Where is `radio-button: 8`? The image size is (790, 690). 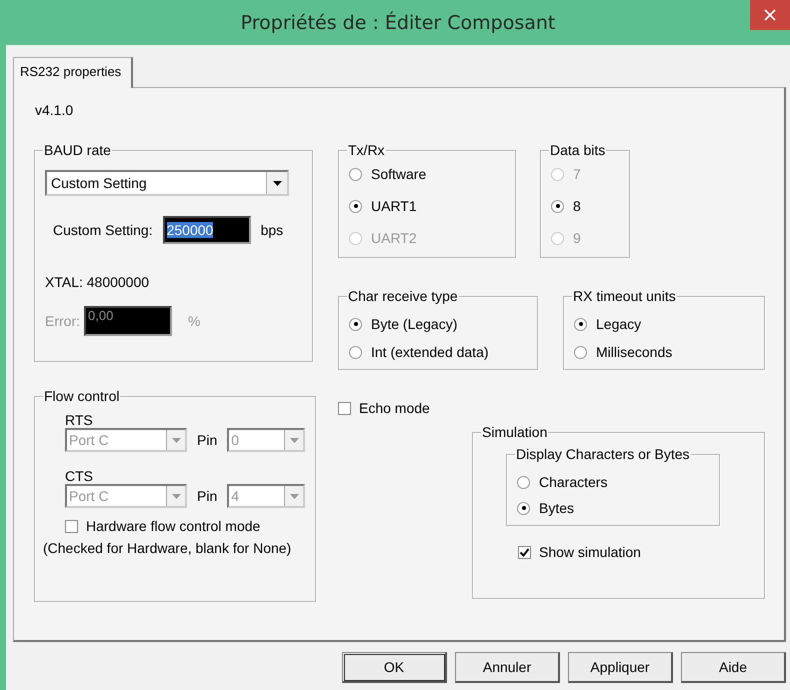 radio-button: 8 is located at coordinates (566, 206).